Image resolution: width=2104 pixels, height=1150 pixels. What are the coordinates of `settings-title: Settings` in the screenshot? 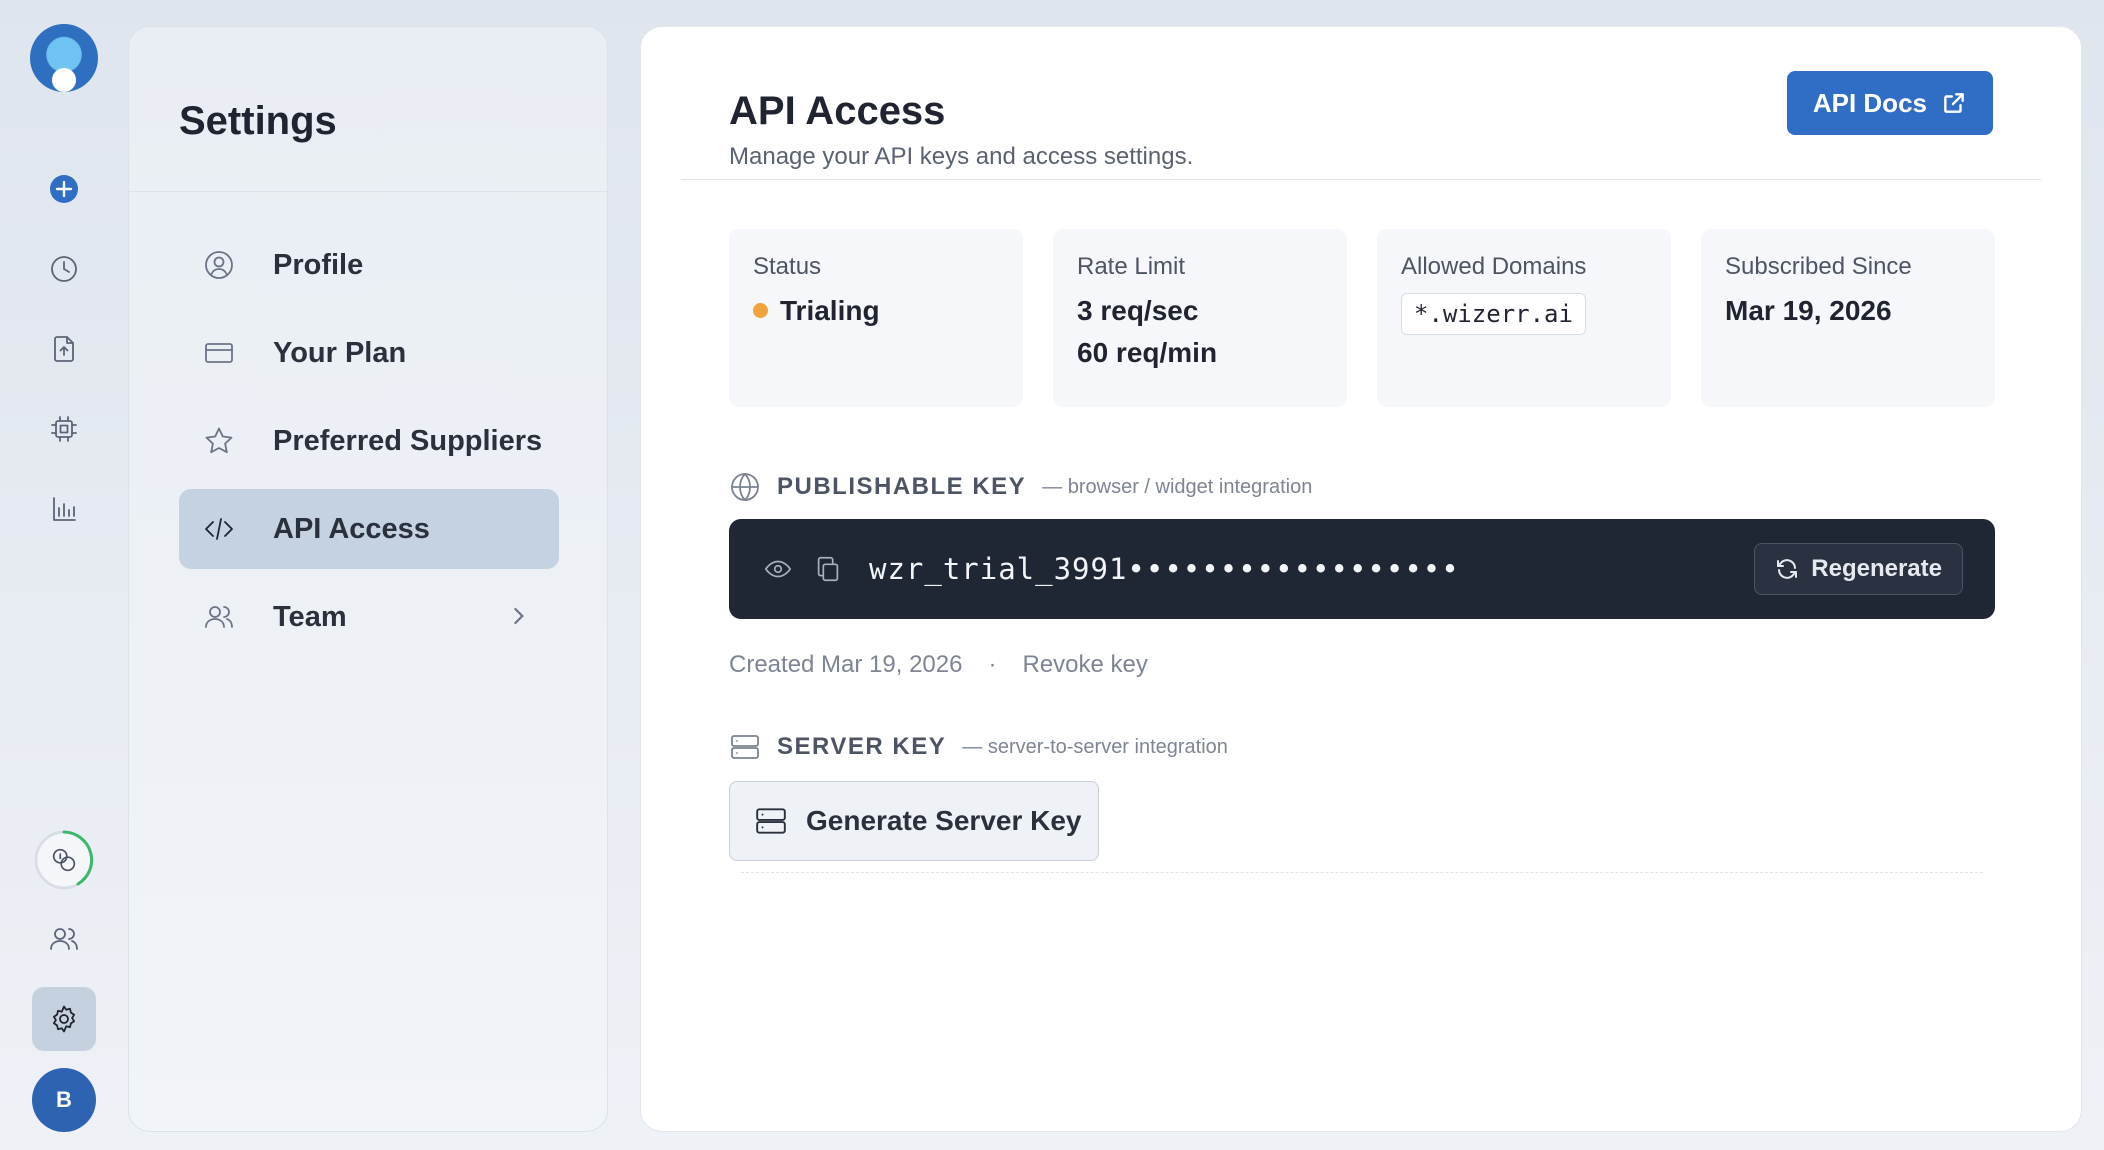 It's located at (258, 121).